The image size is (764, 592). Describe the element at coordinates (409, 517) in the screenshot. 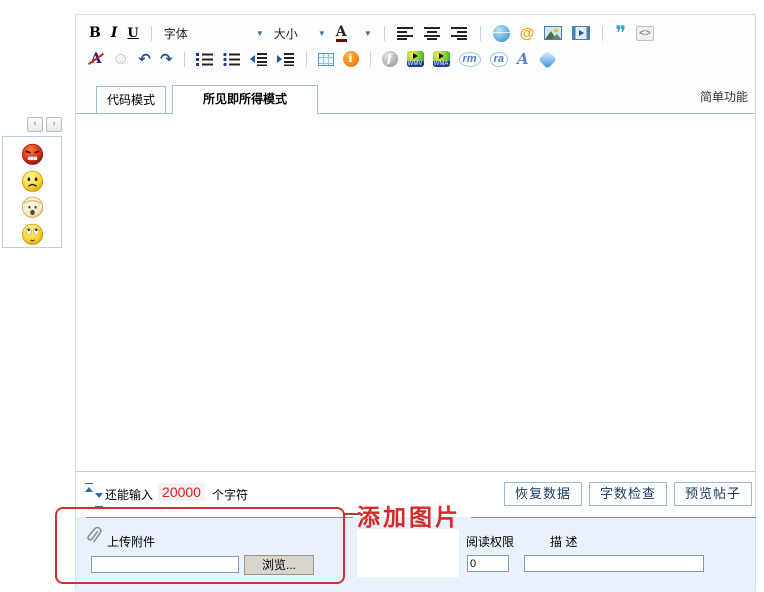

I see `annotation-add-image-text: 添加图片` at that location.